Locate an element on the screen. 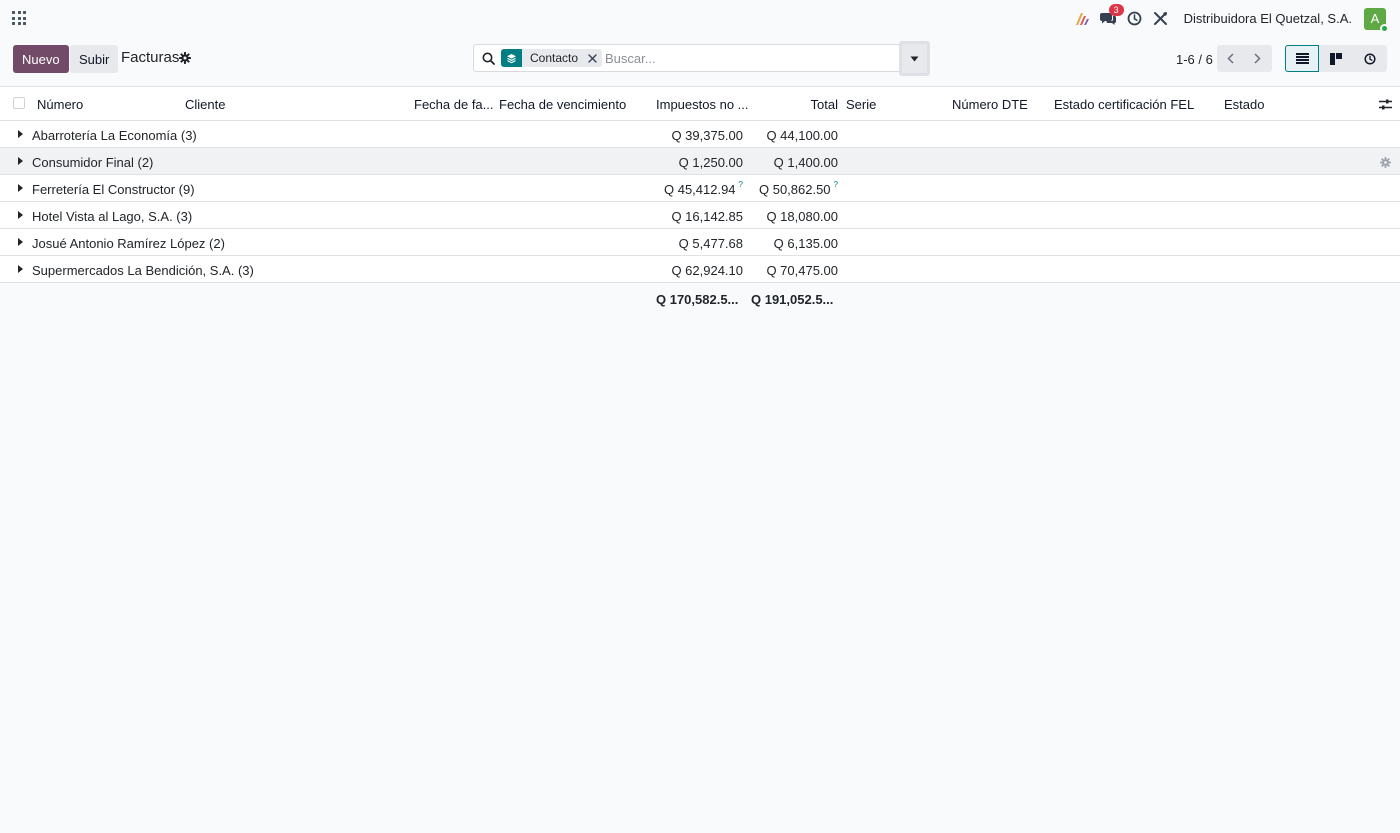  chevron-right-icon is located at coordinates (1257, 58).